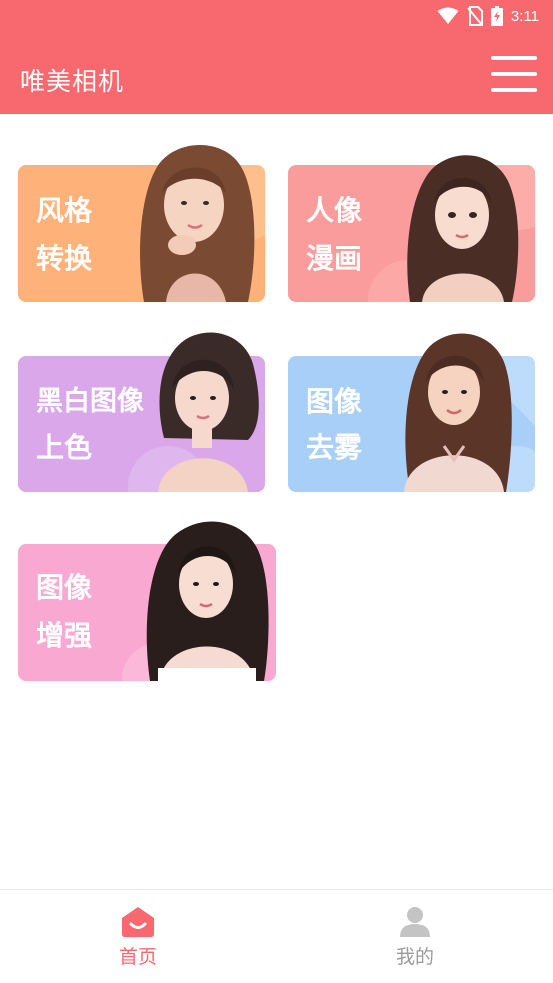 The width and height of the screenshot is (553, 983). I want to click on home-icon, so click(138, 922).